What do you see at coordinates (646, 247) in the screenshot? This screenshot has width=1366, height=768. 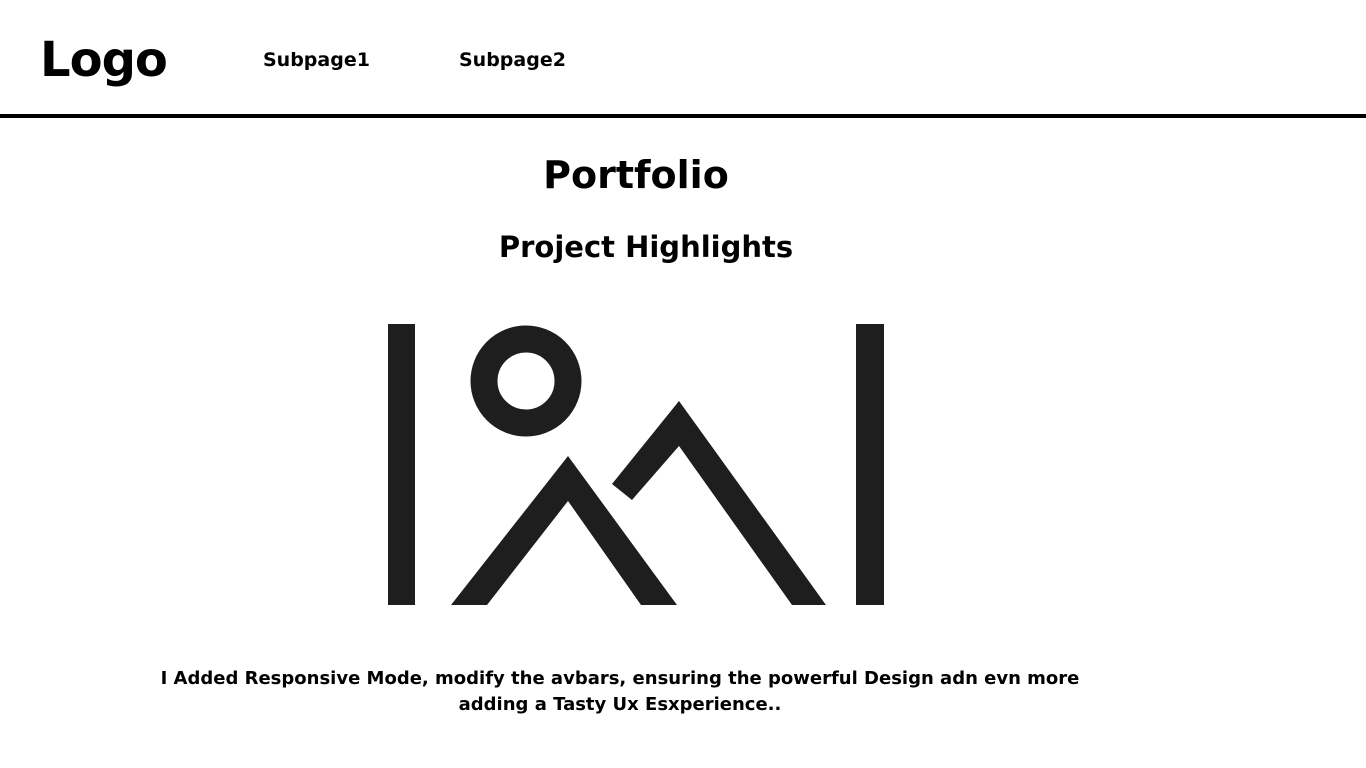 I see `section-title: Project Highlights` at bounding box center [646, 247].